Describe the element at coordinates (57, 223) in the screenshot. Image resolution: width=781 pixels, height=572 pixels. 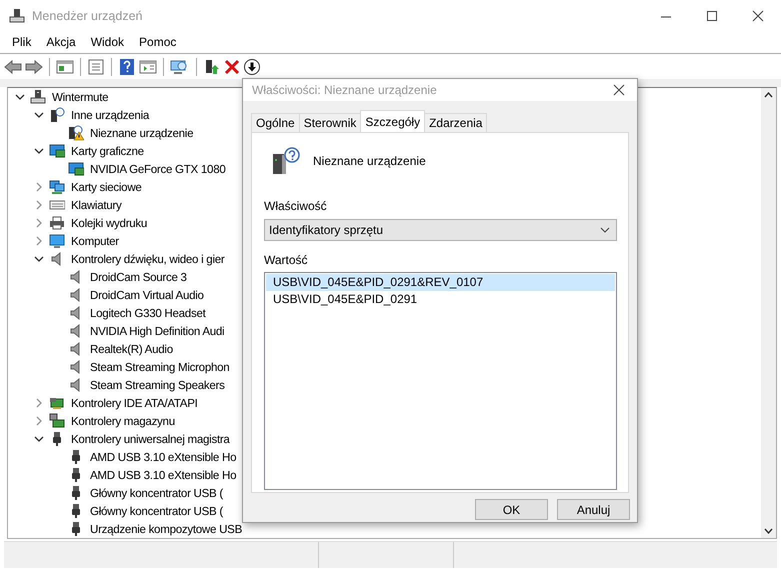
I see `printer-icon` at that location.